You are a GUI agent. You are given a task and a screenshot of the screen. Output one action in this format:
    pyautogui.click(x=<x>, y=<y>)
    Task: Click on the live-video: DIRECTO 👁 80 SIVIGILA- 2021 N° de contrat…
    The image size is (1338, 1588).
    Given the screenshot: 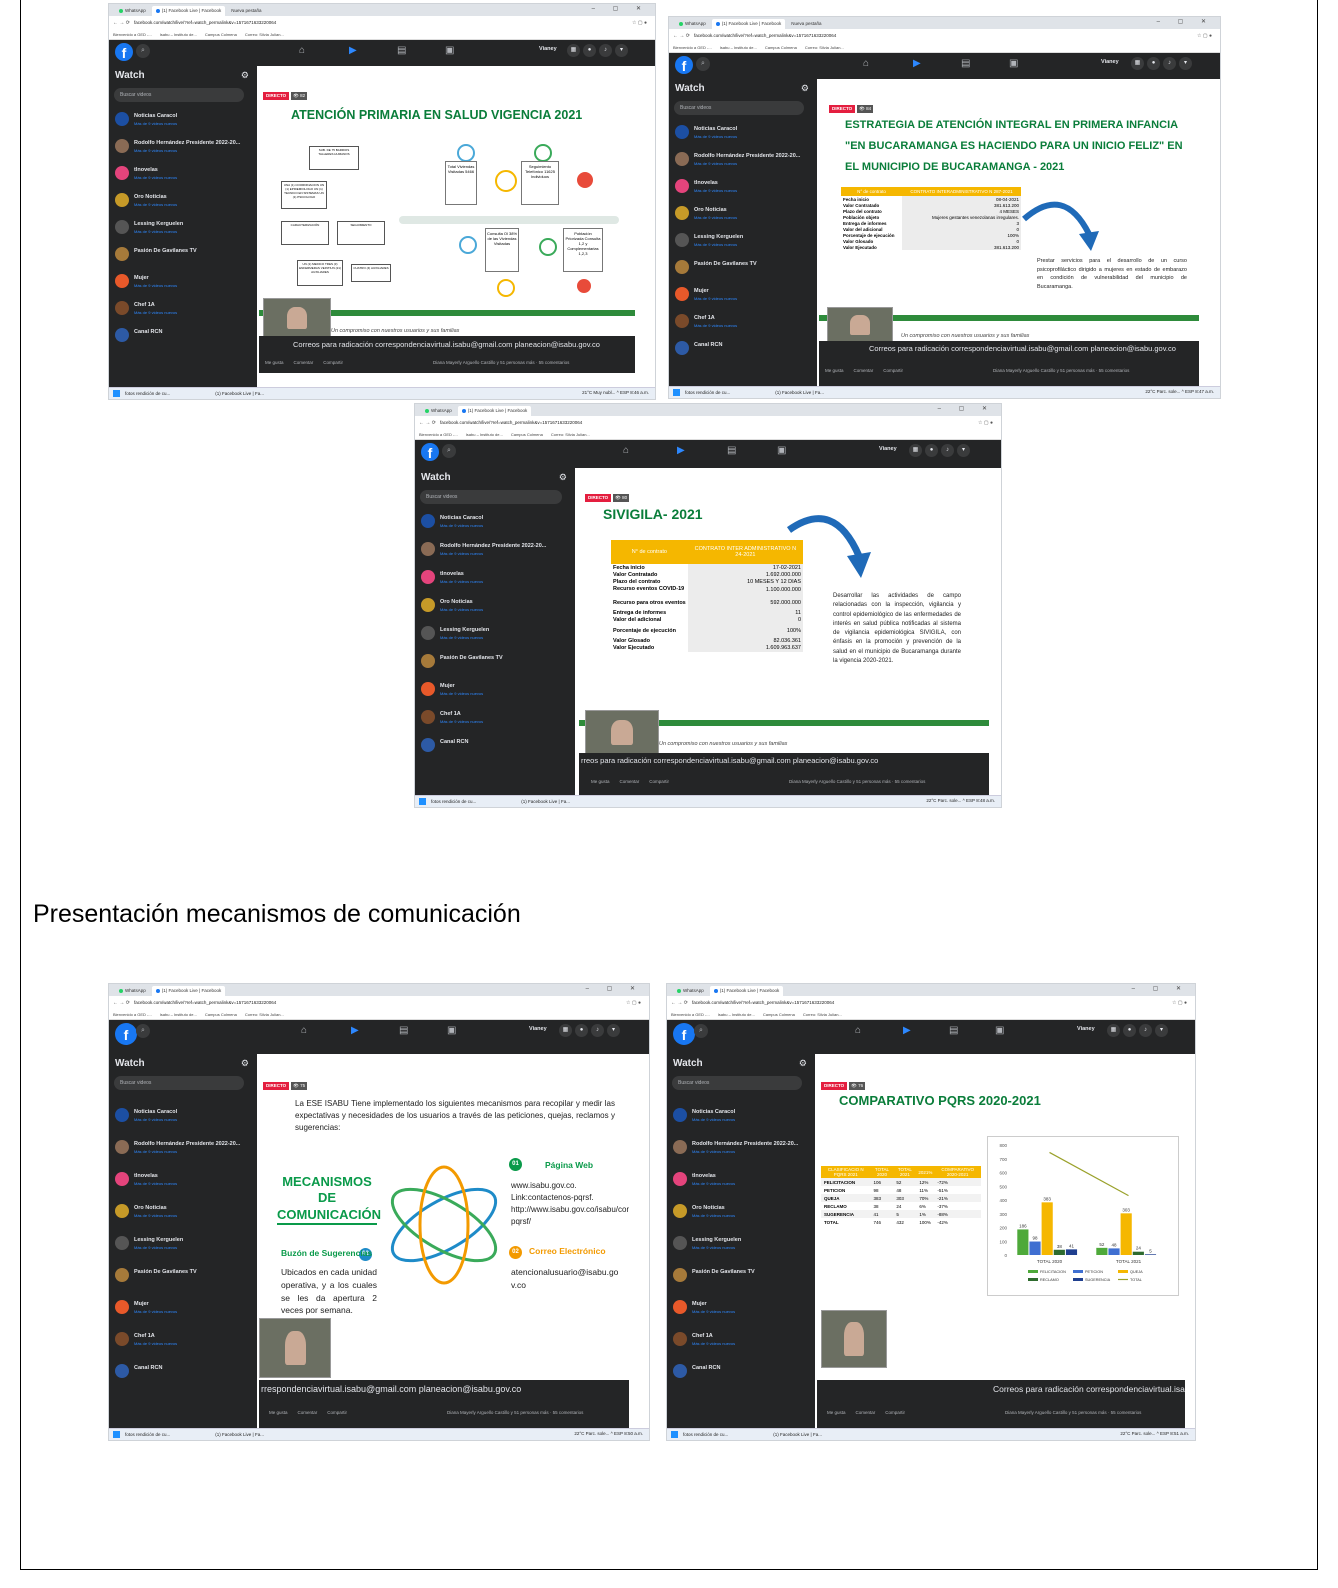 What is the action you would take?
    pyautogui.click(x=784, y=620)
    